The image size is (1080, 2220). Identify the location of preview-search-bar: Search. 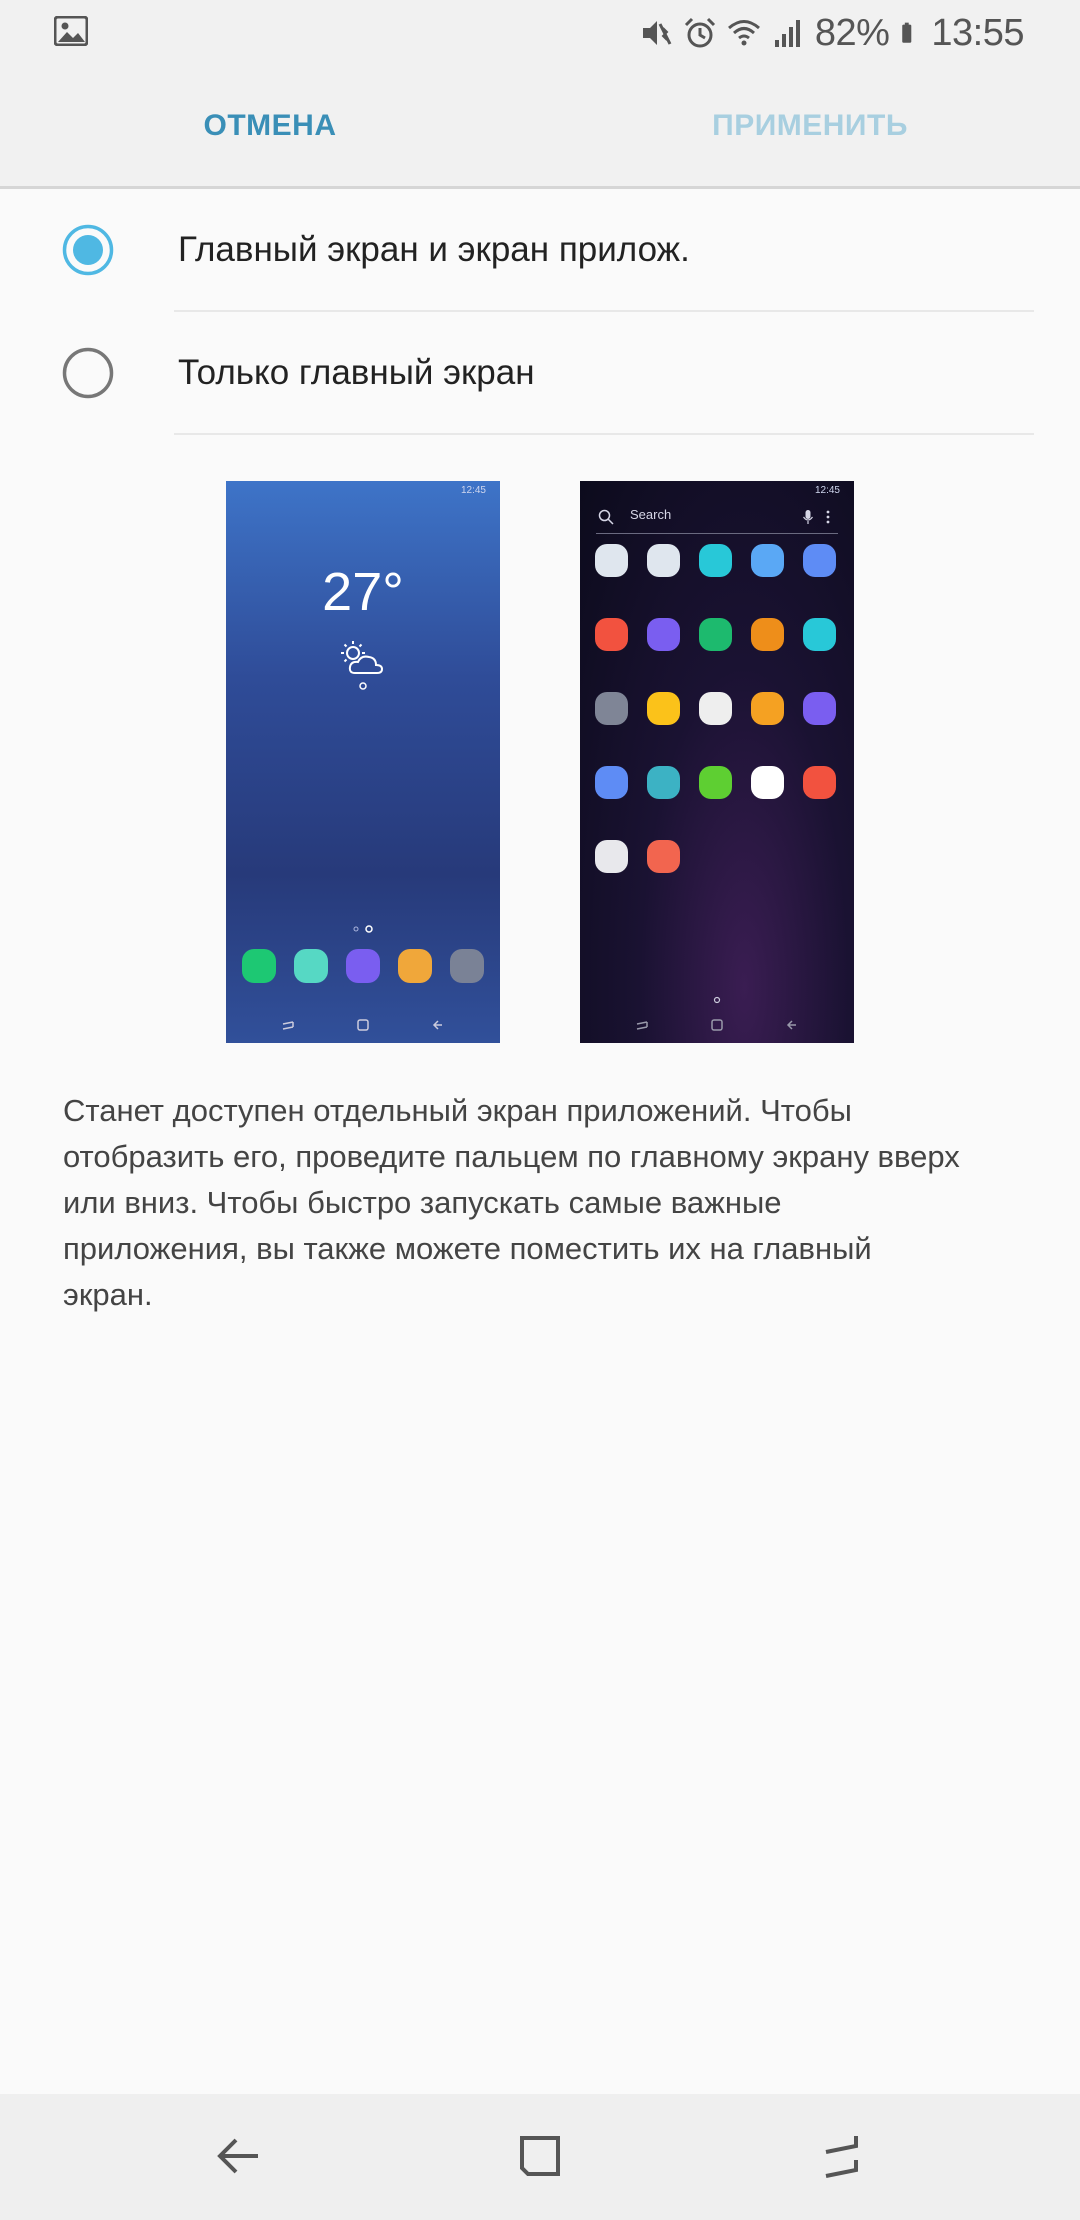
(717, 518).